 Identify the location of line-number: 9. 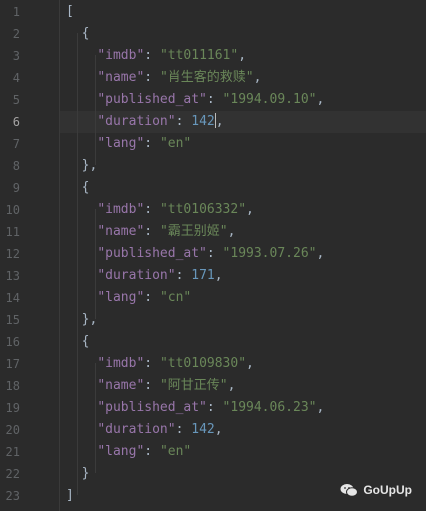
(16, 188).